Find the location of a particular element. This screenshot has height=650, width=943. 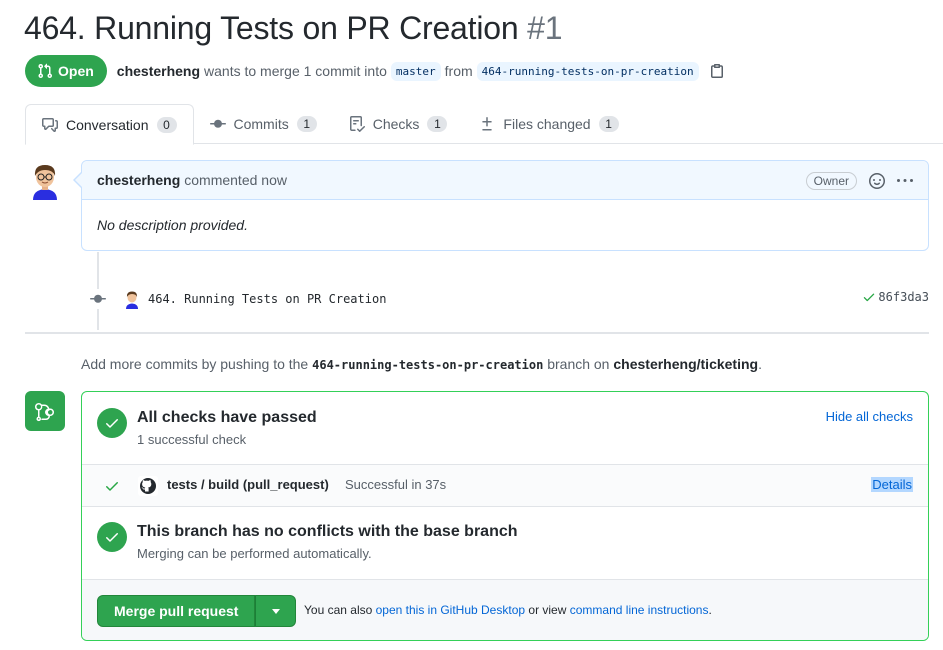

smiley-icon is located at coordinates (877, 180).